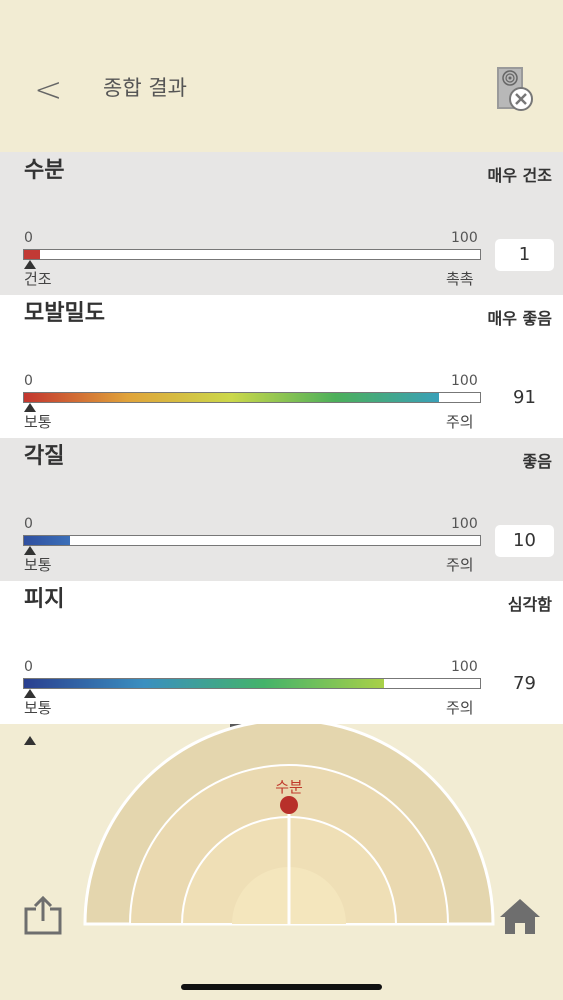  Describe the element at coordinates (44, 170) in the screenshot. I see `section-title: 수분` at that location.